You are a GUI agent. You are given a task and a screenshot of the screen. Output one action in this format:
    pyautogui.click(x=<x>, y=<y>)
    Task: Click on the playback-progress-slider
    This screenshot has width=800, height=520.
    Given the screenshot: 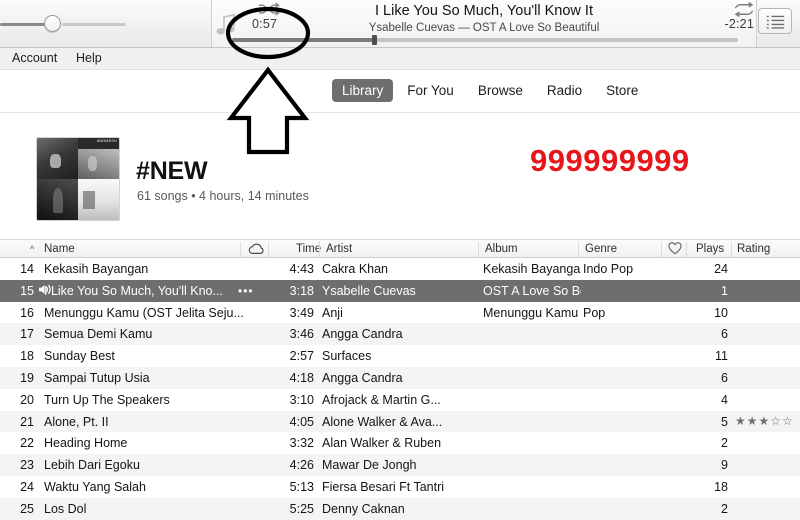 What is the action you would take?
    pyautogui.click(x=485, y=40)
    